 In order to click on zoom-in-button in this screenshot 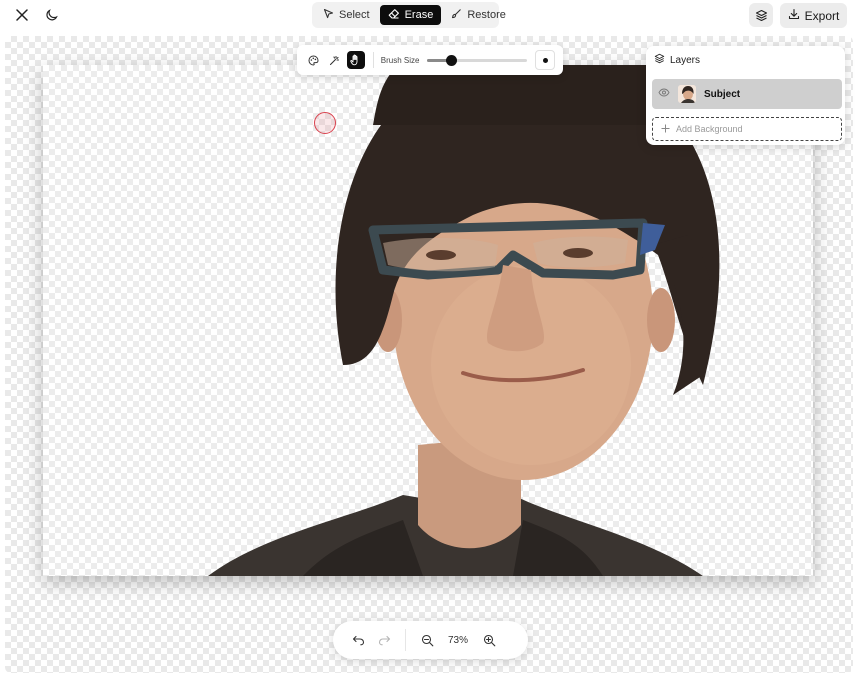, I will do `click(489, 640)`.